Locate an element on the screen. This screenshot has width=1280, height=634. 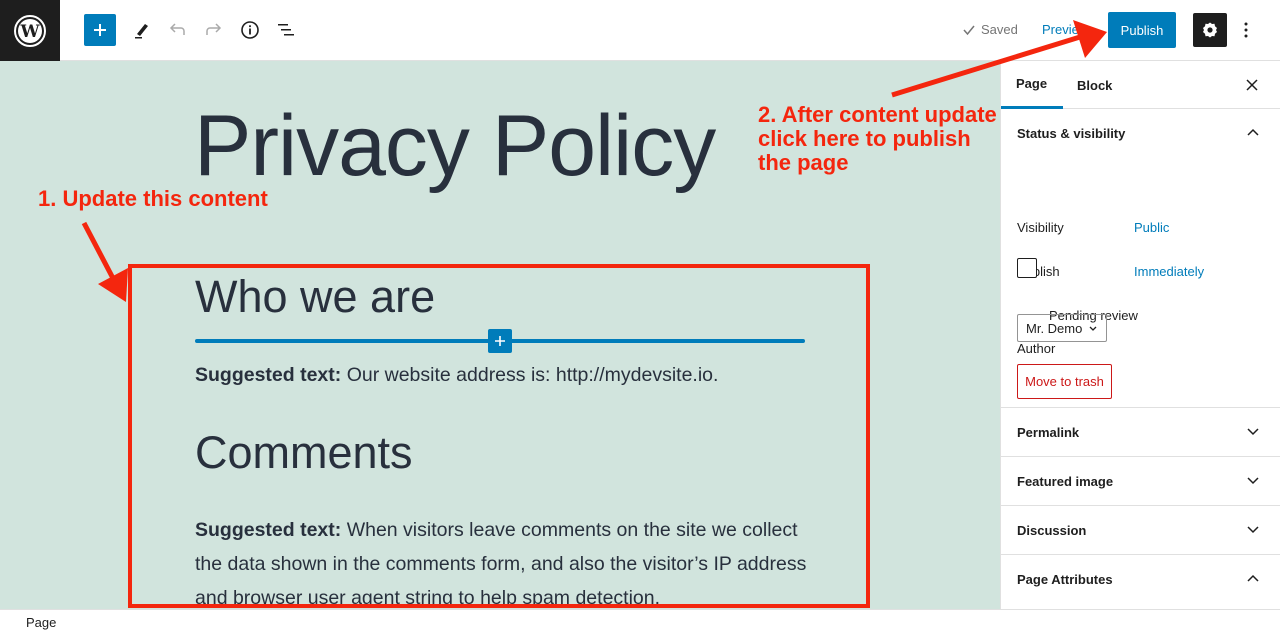
panel-title: Page Attributes is located at coordinates (1065, 579).